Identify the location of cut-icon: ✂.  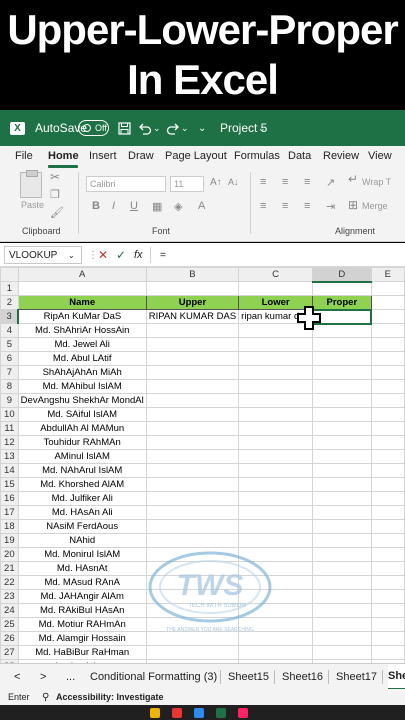
(55, 177).